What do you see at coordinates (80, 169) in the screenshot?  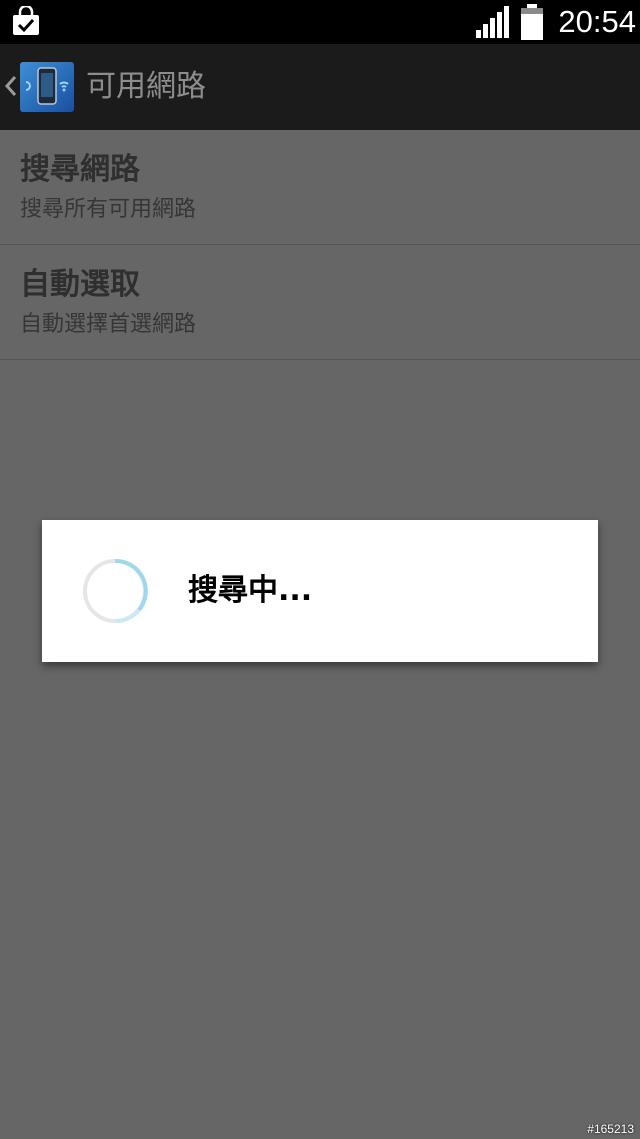 I see `list-item-title: 搜尋網路` at bounding box center [80, 169].